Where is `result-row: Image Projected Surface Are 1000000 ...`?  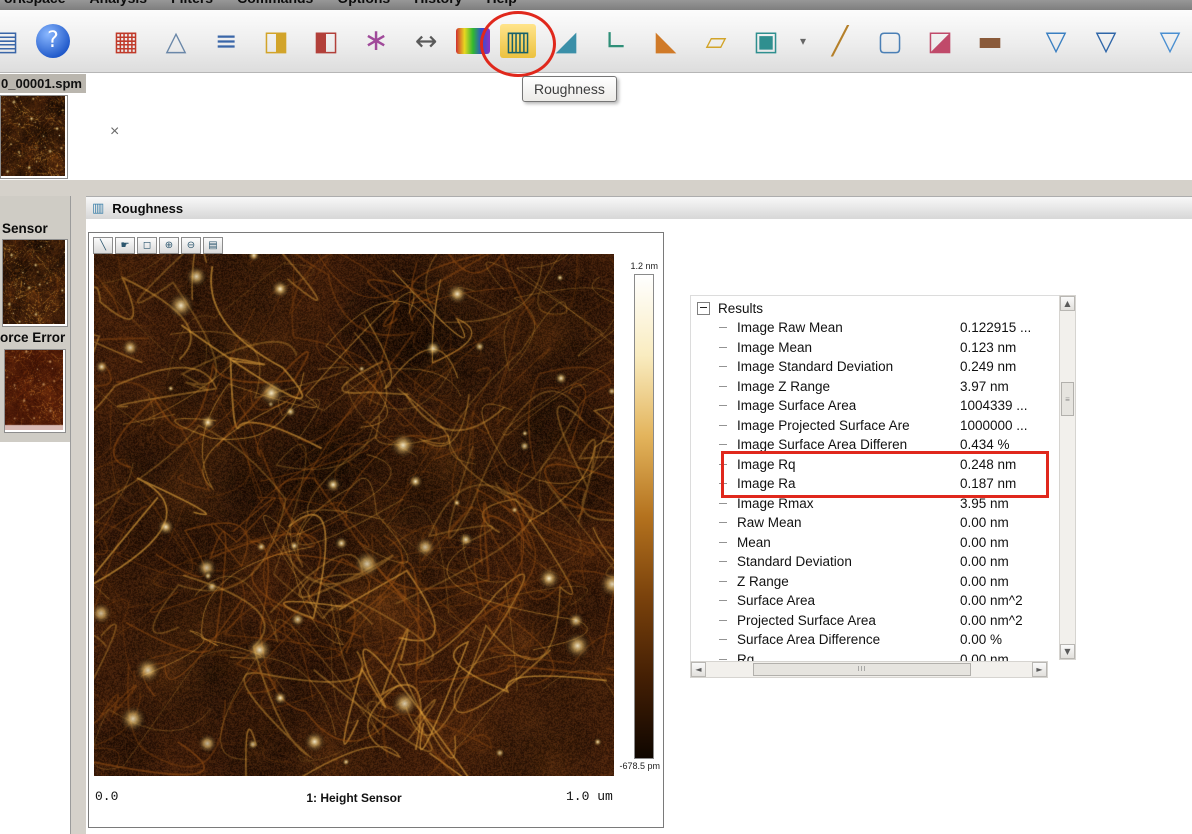 result-row: Image Projected Surface Are 1000000 ... is located at coordinates (875, 426).